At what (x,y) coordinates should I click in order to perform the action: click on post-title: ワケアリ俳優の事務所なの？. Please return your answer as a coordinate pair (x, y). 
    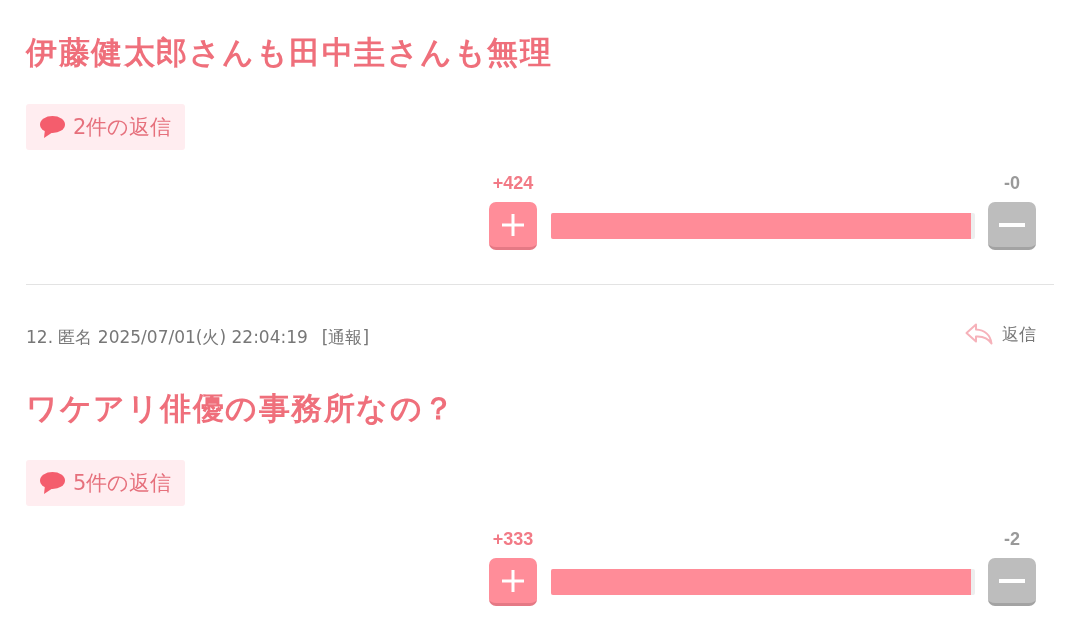
    Looking at the image, I should click on (241, 408).